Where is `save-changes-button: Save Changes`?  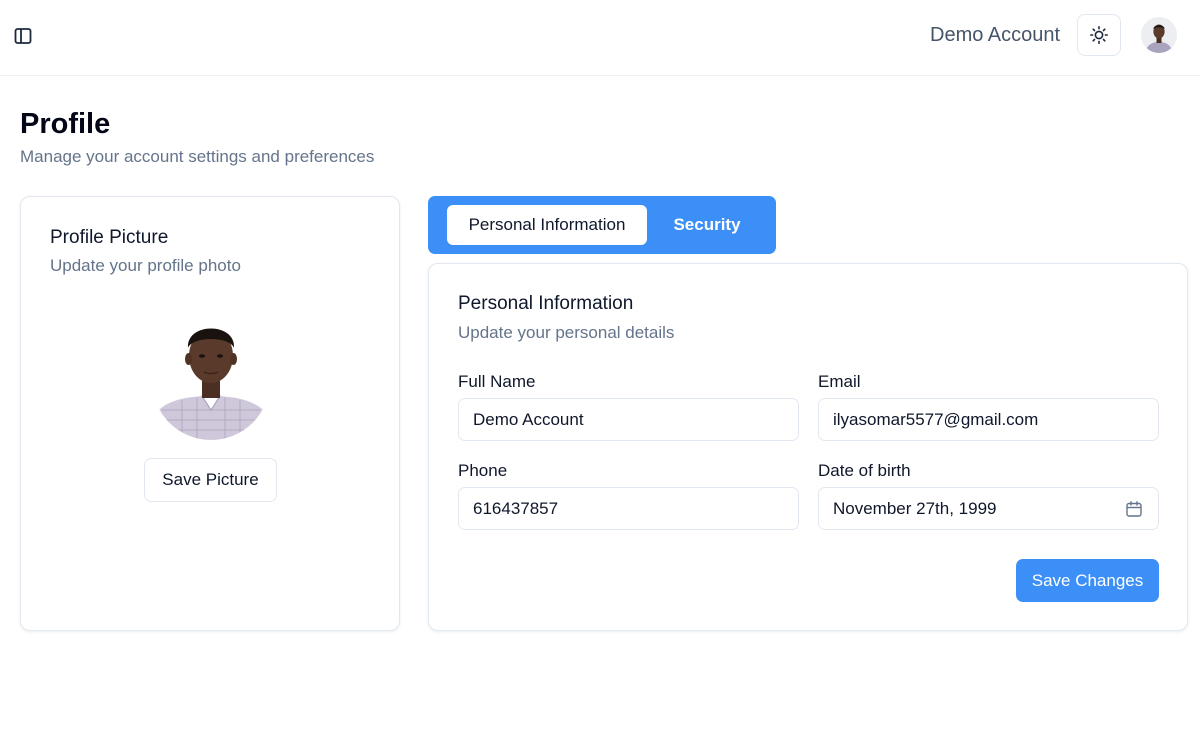 save-changes-button: Save Changes is located at coordinates (1087, 580).